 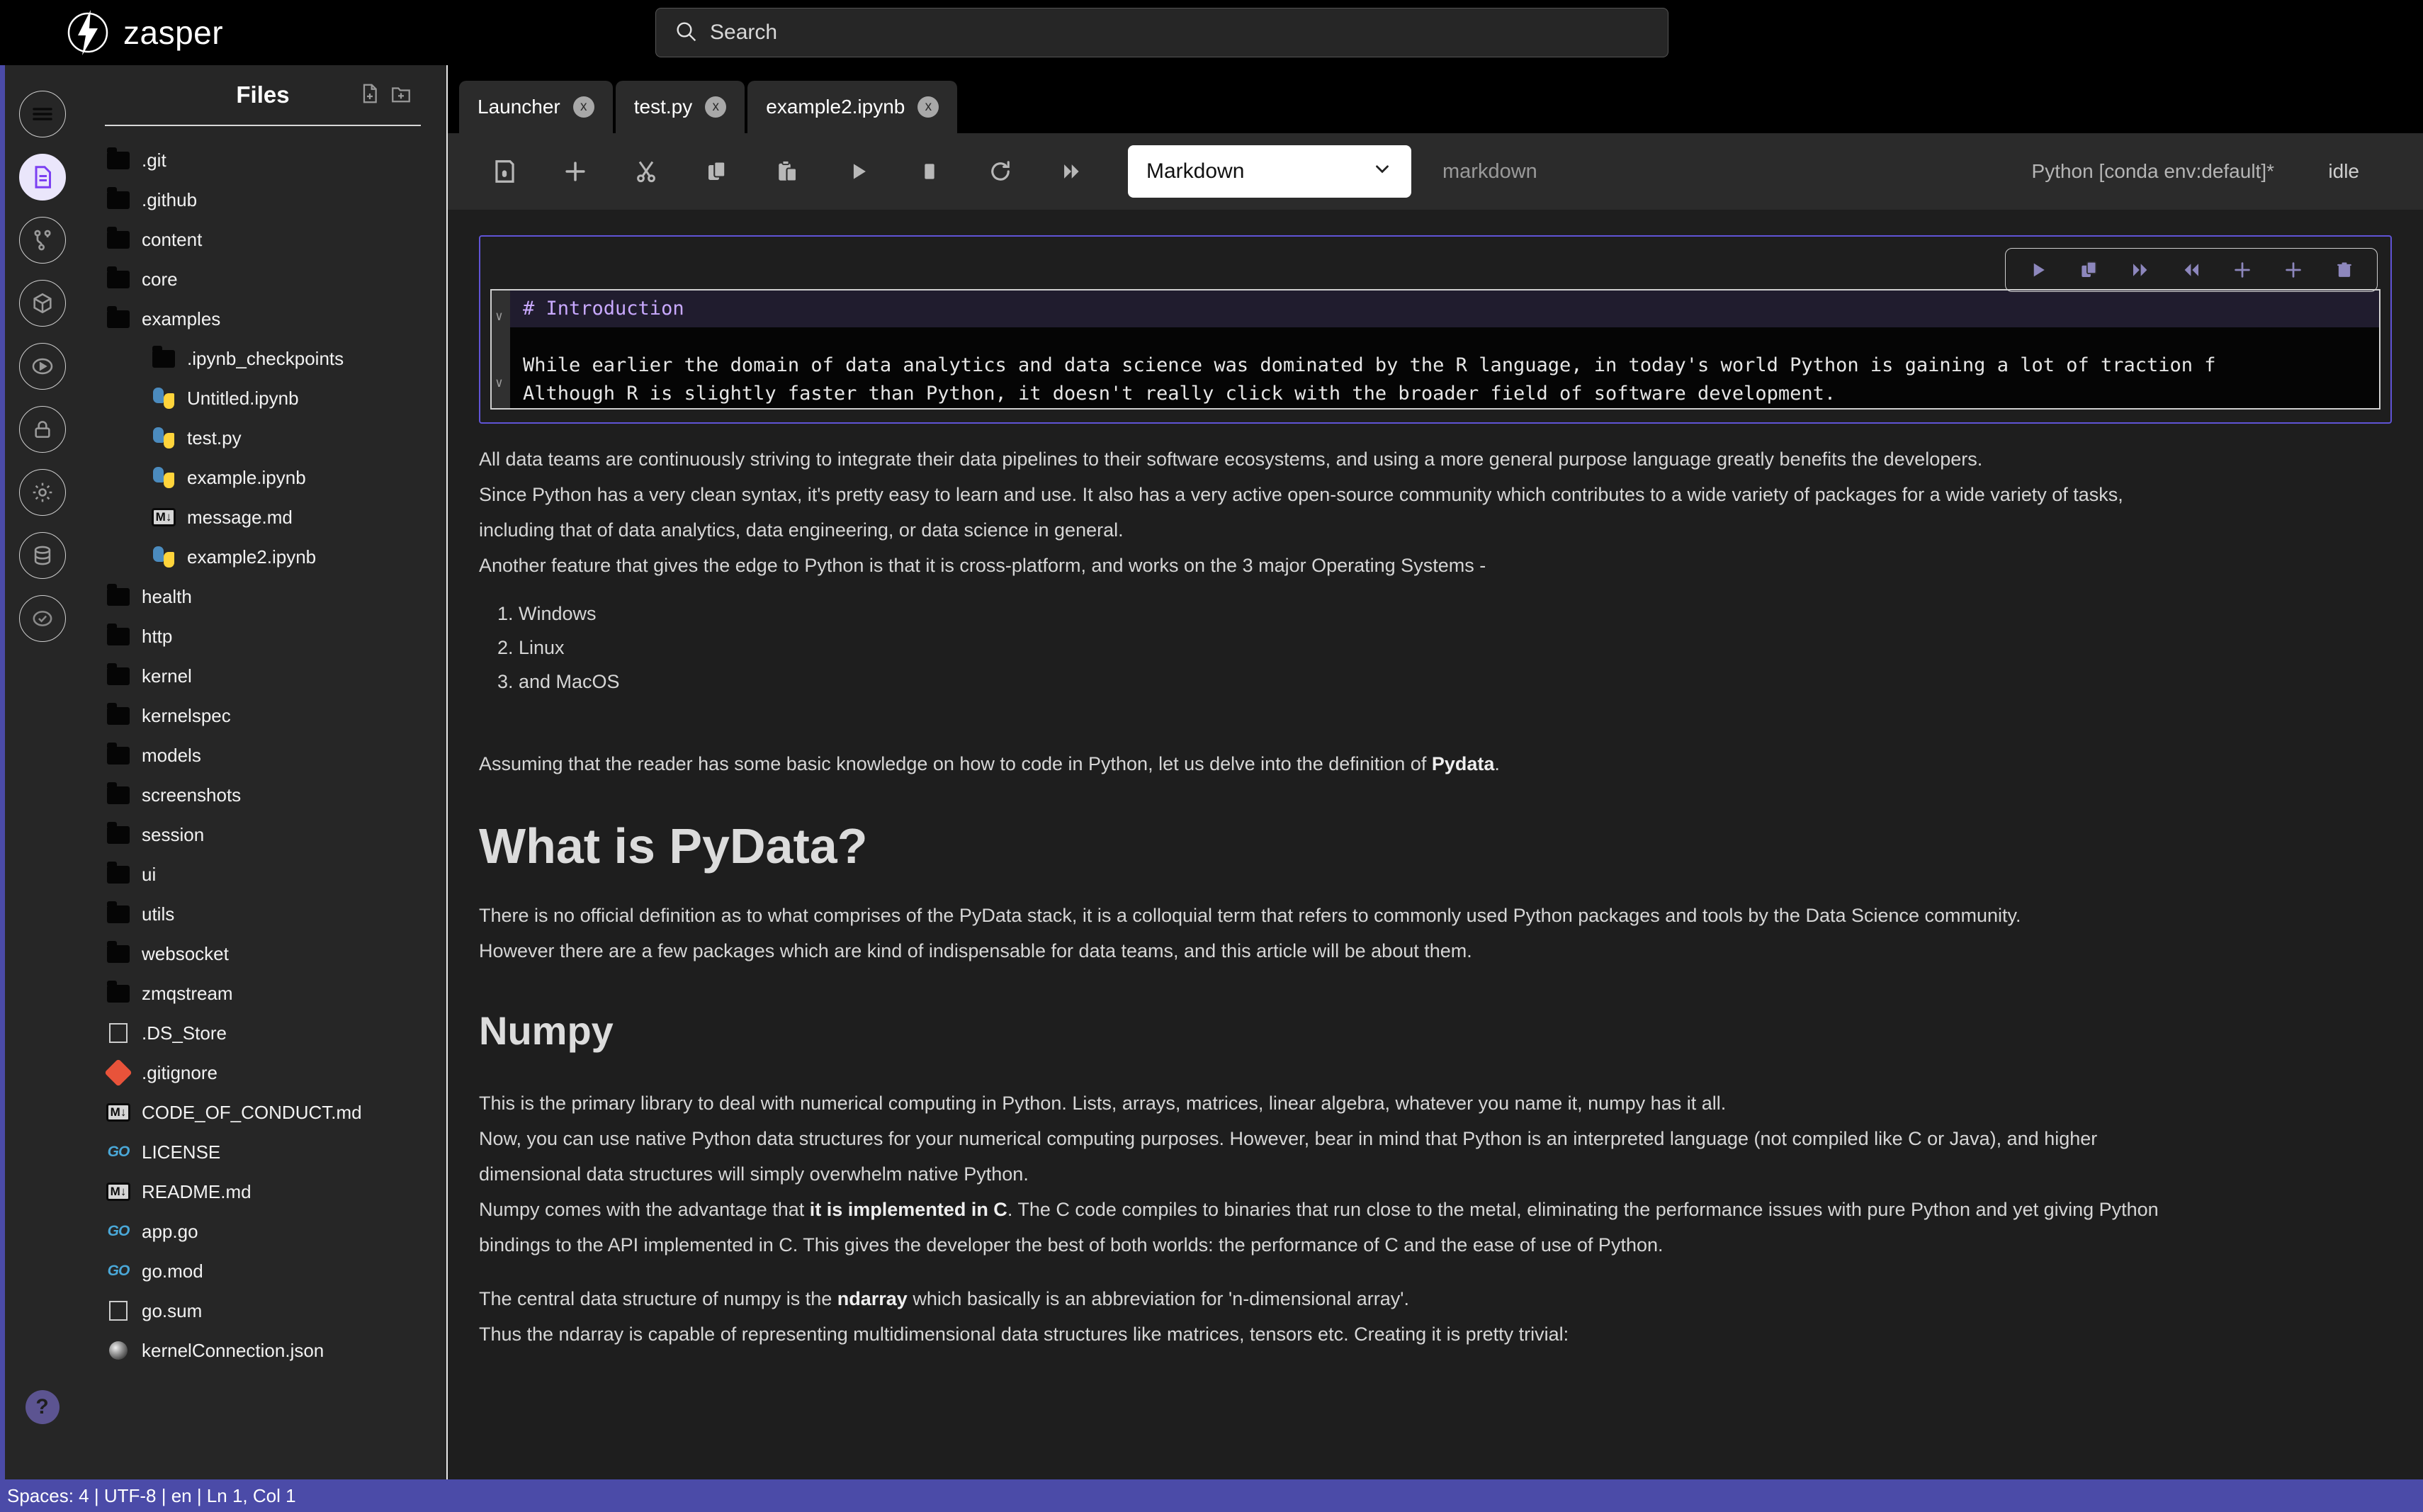 What do you see at coordinates (142, 32) in the screenshot?
I see `brand: zasper` at bounding box center [142, 32].